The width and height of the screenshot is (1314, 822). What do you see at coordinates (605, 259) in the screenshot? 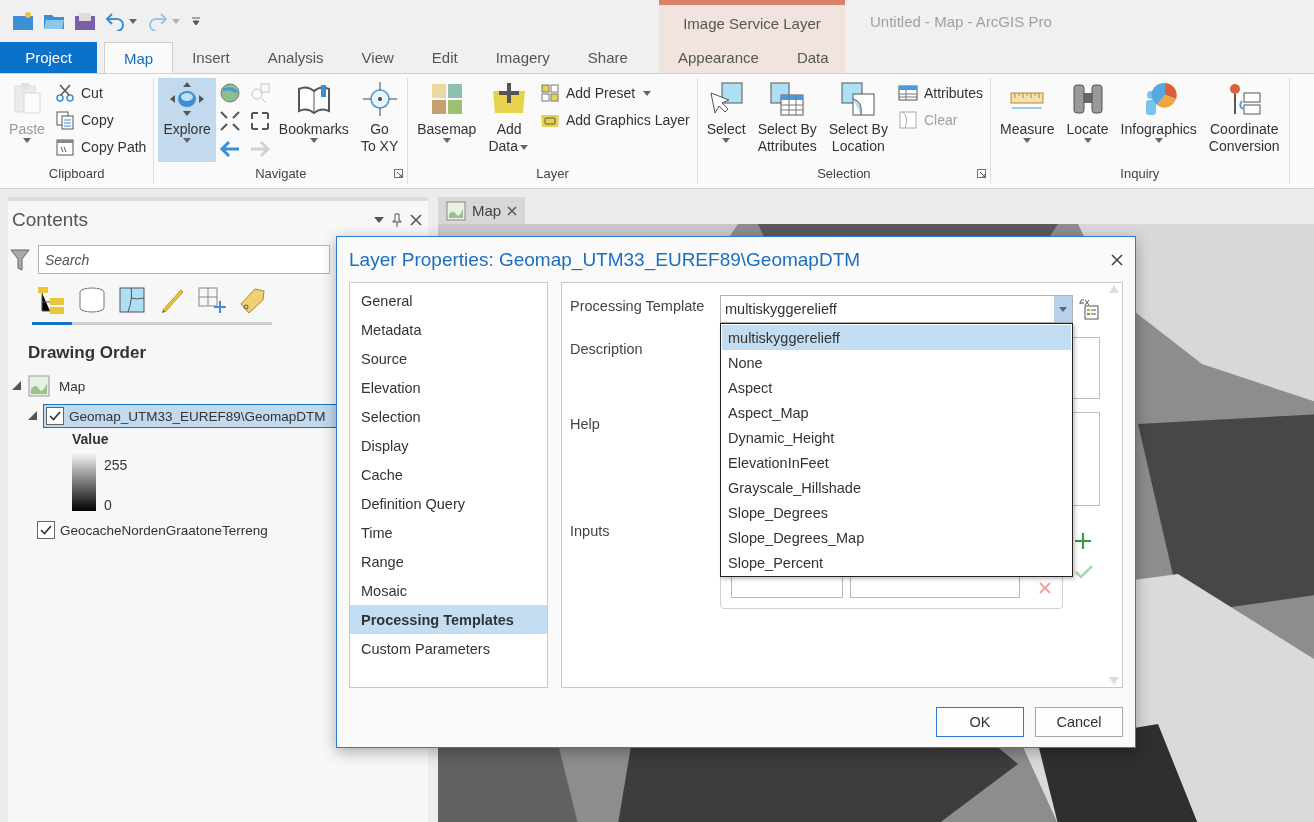
I see `dialog-title: Layer Properties: Geomap_UTM33_EUREF89\GeomapDTM` at bounding box center [605, 259].